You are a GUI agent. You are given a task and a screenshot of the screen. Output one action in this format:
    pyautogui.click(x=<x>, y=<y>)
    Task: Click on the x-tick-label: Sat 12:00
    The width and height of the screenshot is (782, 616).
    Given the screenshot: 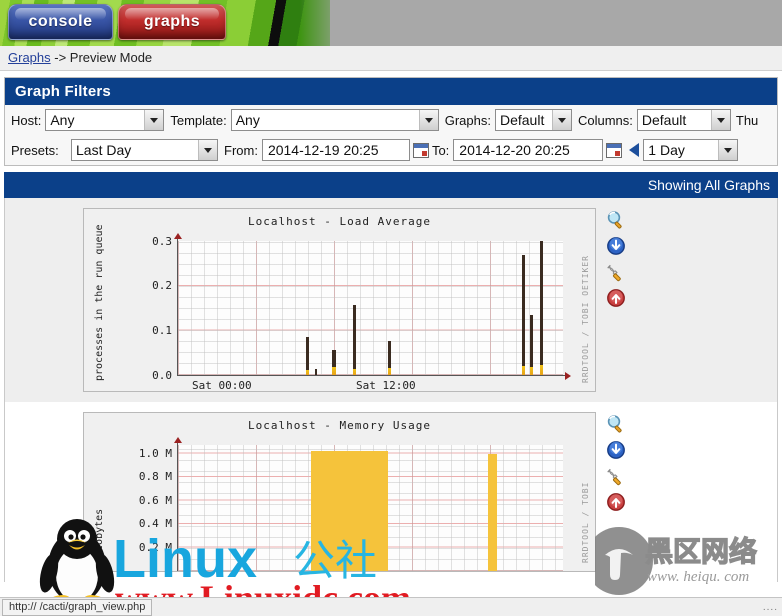 What is the action you would take?
    pyautogui.click(x=386, y=385)
    